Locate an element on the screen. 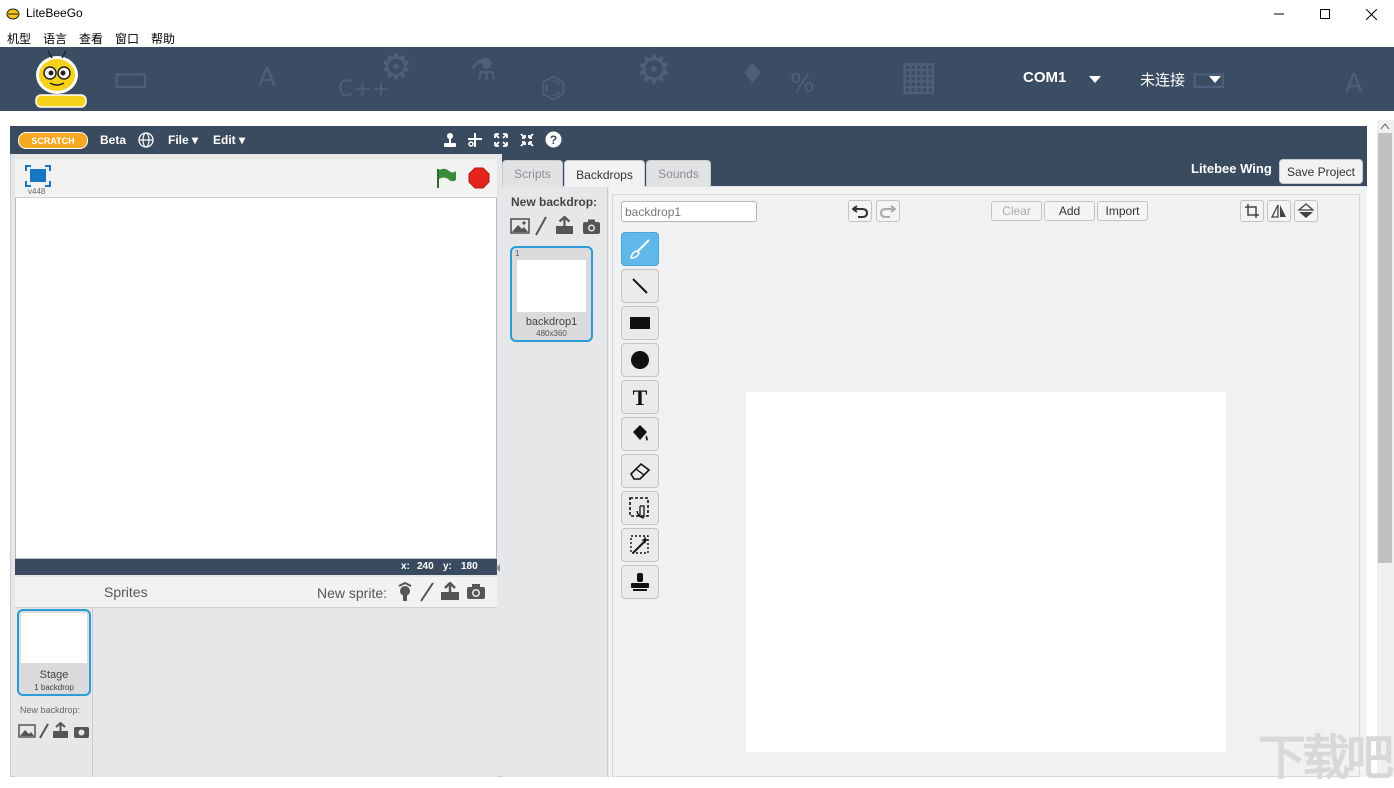 The width and height of the screenshot is (1394, 788). rectangle-icon is located at coordinates (640, 323).